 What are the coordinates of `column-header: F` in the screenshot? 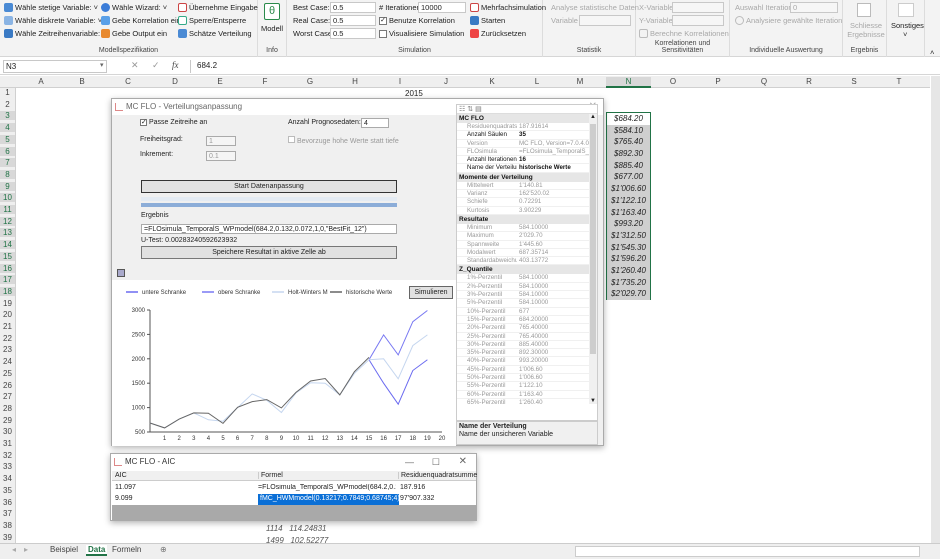 It's located at (265, 81).